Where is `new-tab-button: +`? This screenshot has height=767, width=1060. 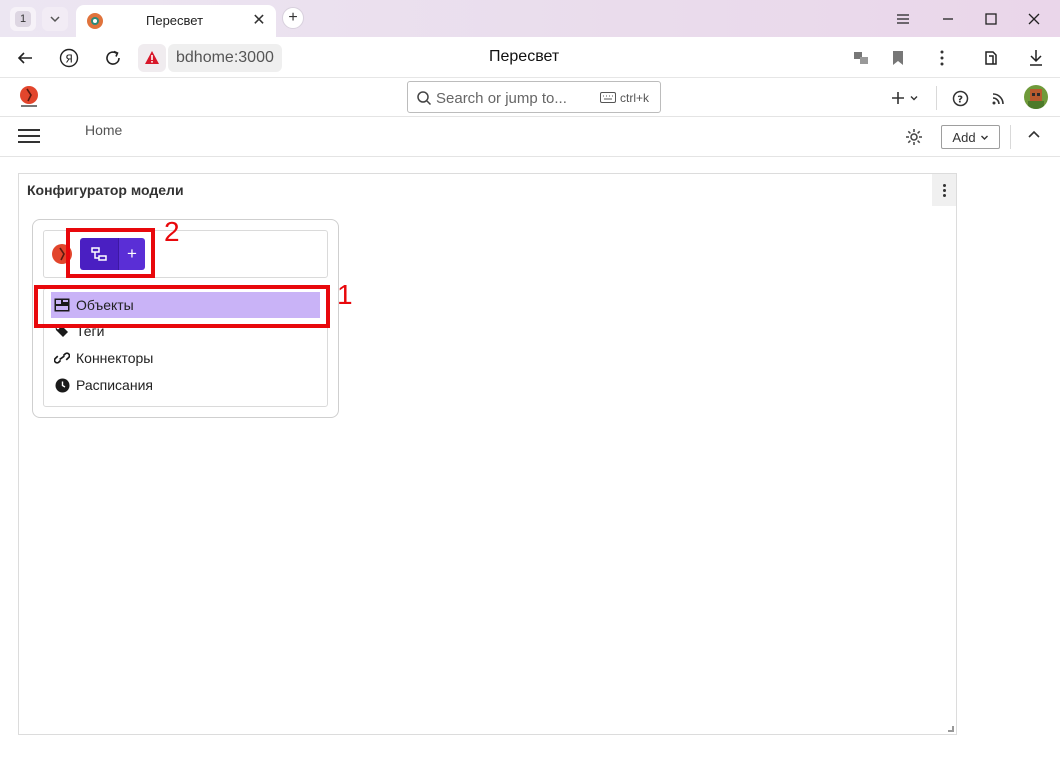 new-tab-button: + is located at coordinates (293, 18).